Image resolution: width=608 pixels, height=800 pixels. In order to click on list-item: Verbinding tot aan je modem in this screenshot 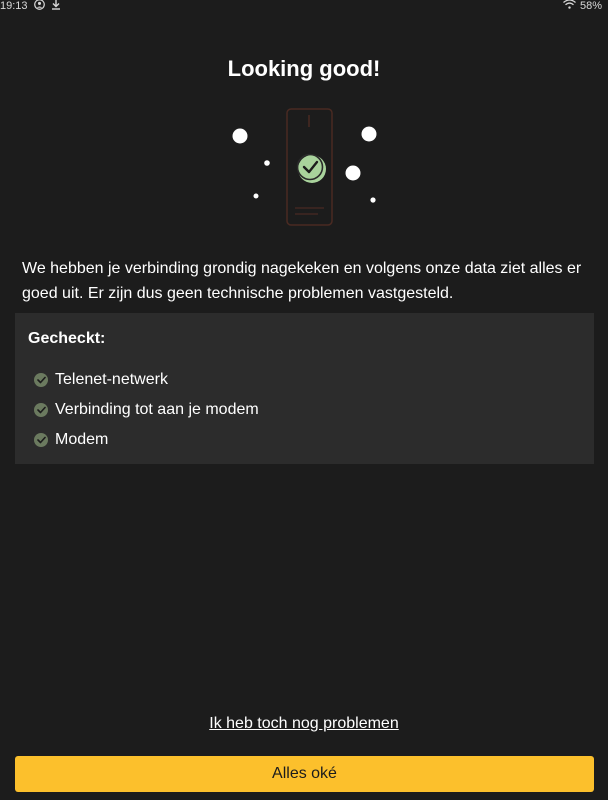, I will do `click(146, 410)`.